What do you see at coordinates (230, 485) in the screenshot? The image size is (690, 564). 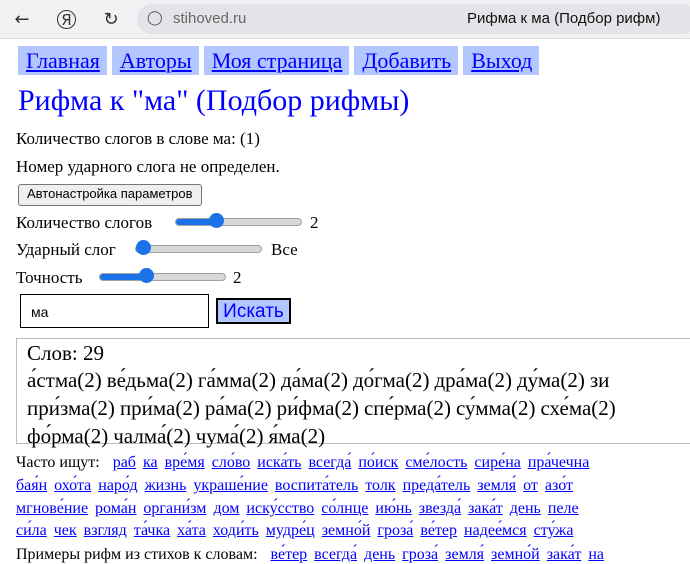 I see `popular-link: украше́ние` at bounding box center [230, 485].